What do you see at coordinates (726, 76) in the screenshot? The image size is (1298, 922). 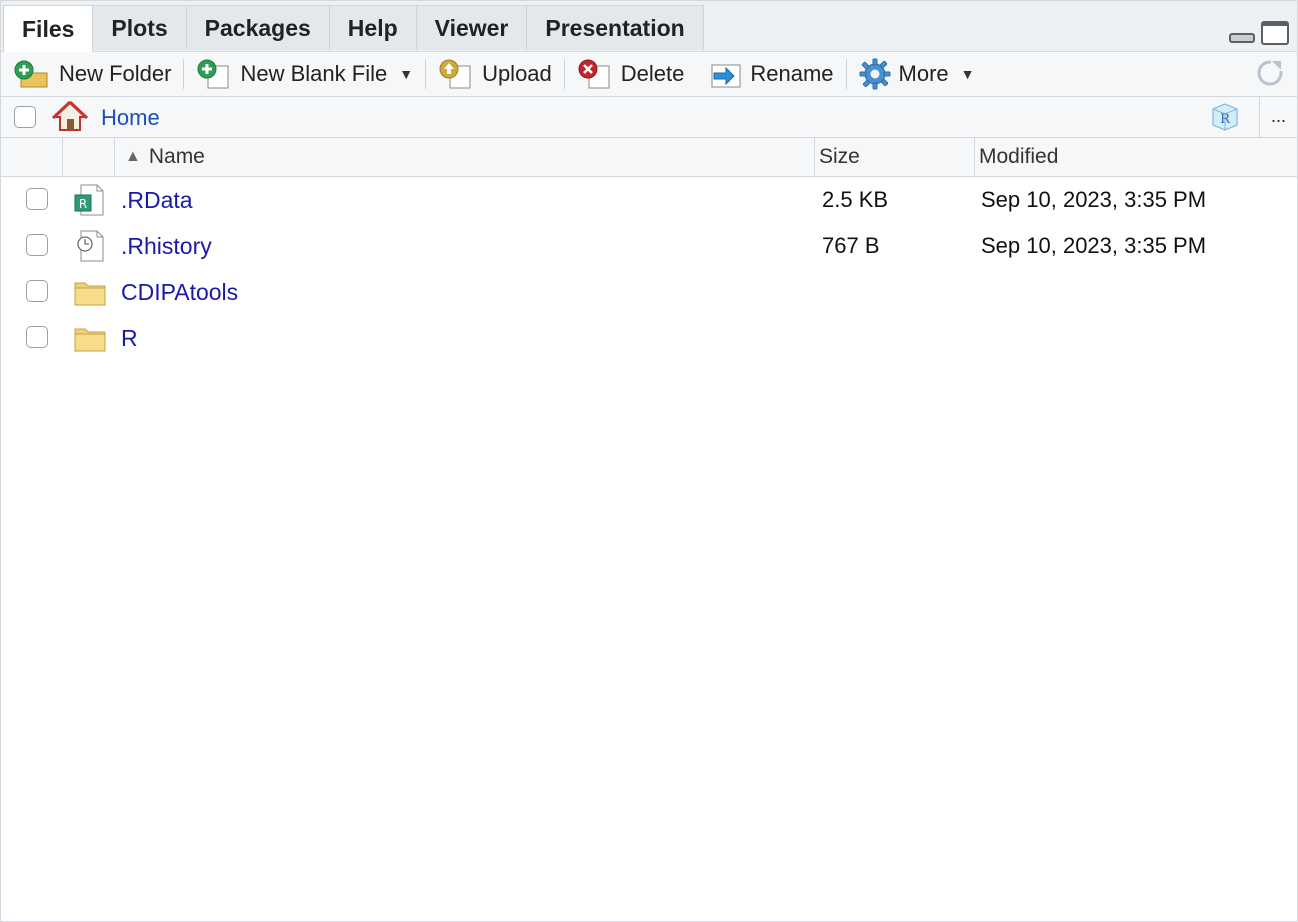 I see `rename-icon` at bounding box center [726, 76].